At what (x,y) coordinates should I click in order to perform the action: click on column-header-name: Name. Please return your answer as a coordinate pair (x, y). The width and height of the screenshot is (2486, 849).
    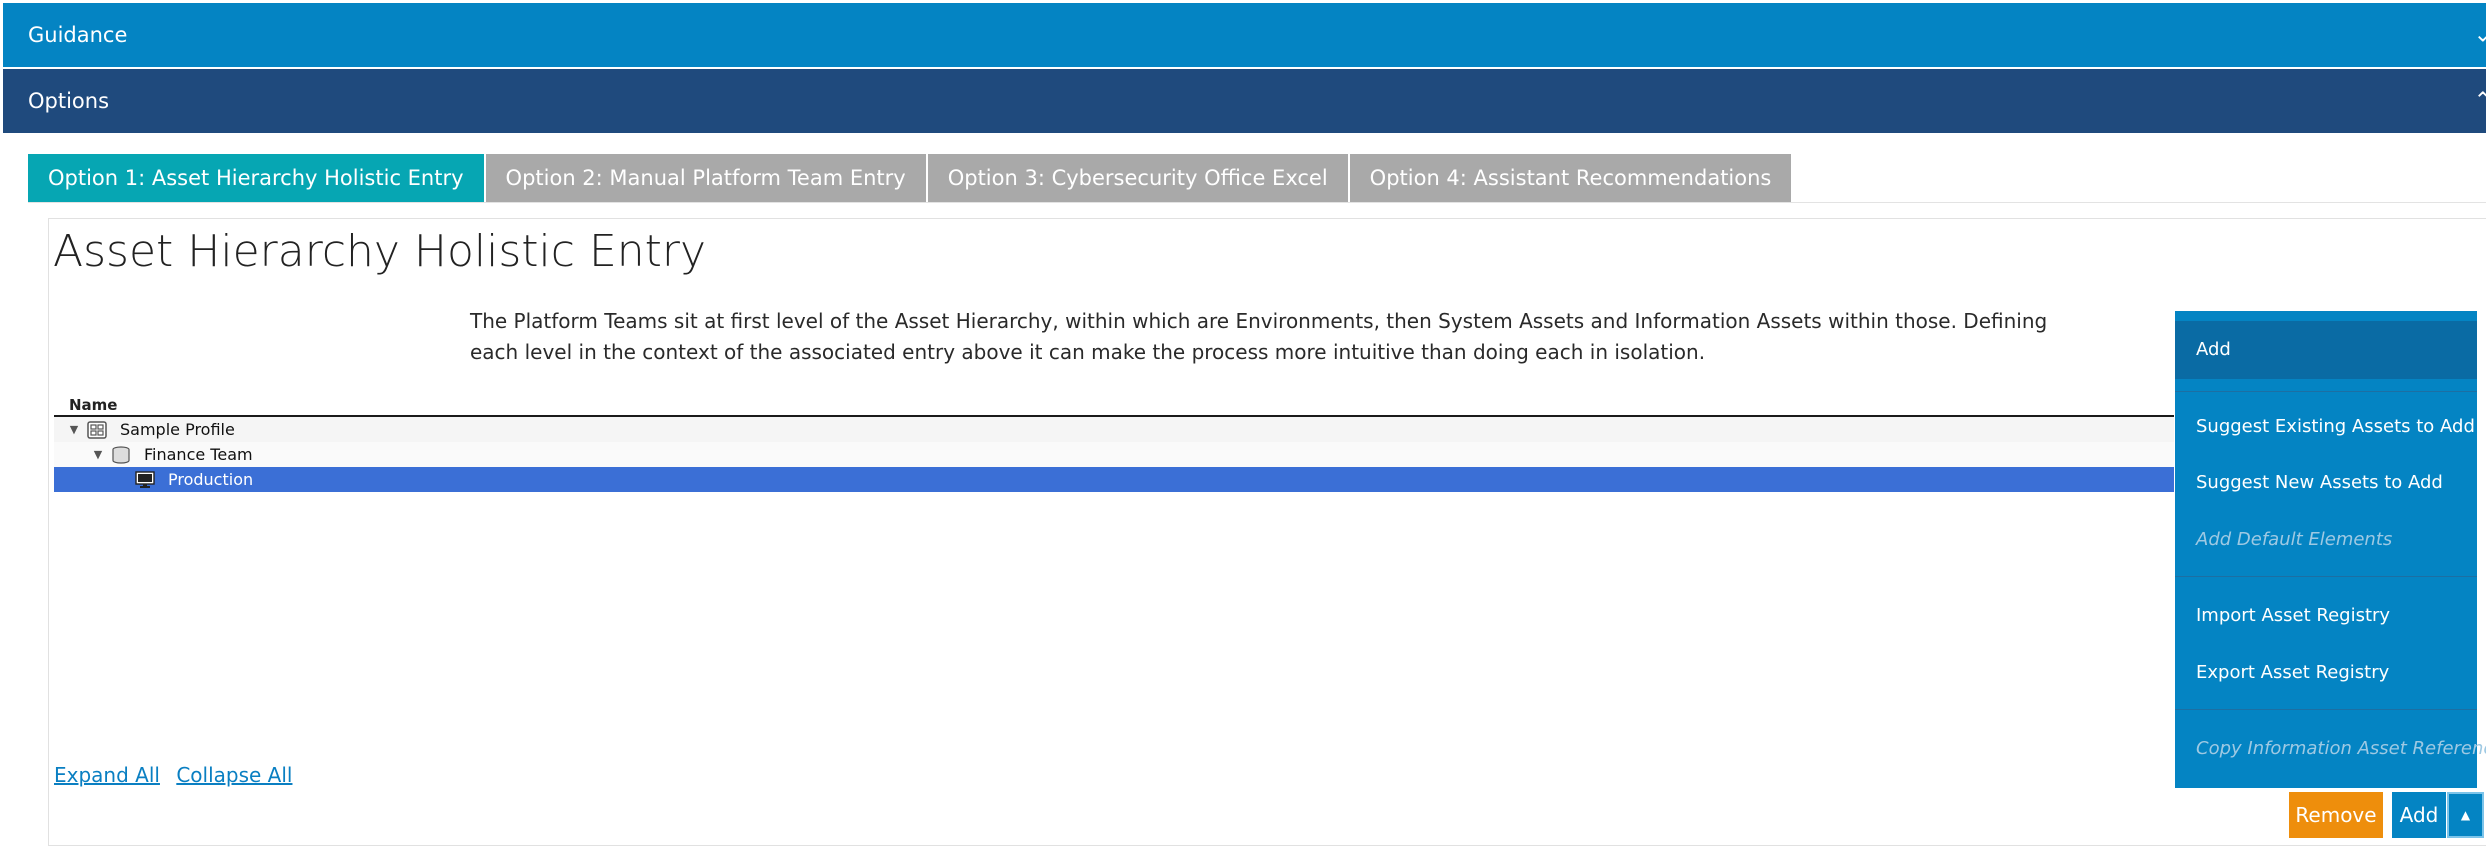
    Looking at the image, I should click on (1114, 406).